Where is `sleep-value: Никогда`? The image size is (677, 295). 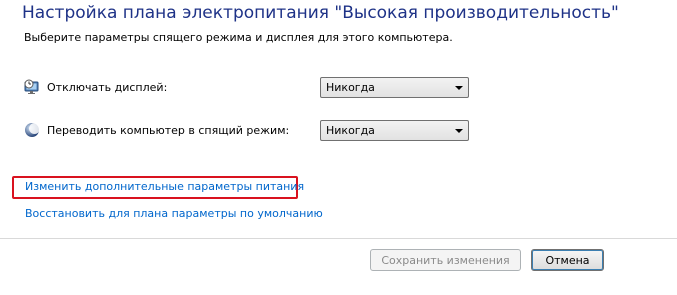 sleep-value: Никогда is located at coordinates (350, 130).